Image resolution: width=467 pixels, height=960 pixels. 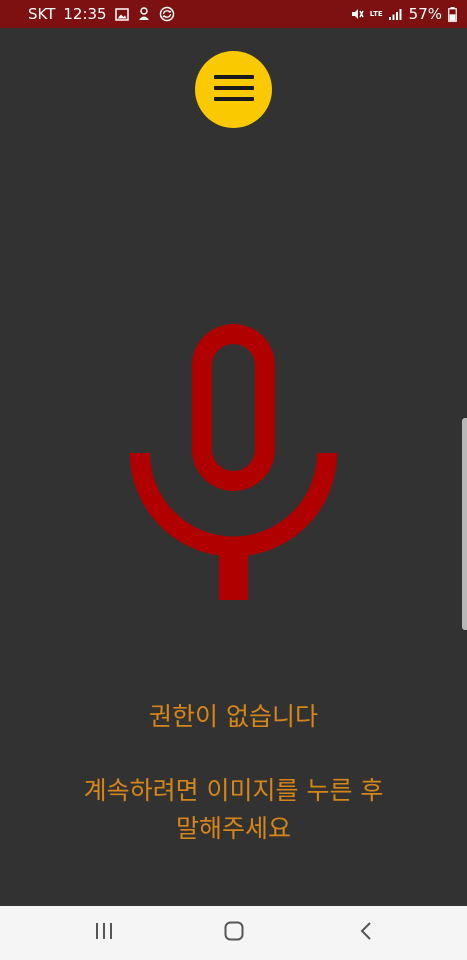 What do you see at coordinates (464, 524) in the screenshot?
I see `edge-panel-handle` at bounding box center [464, 524].